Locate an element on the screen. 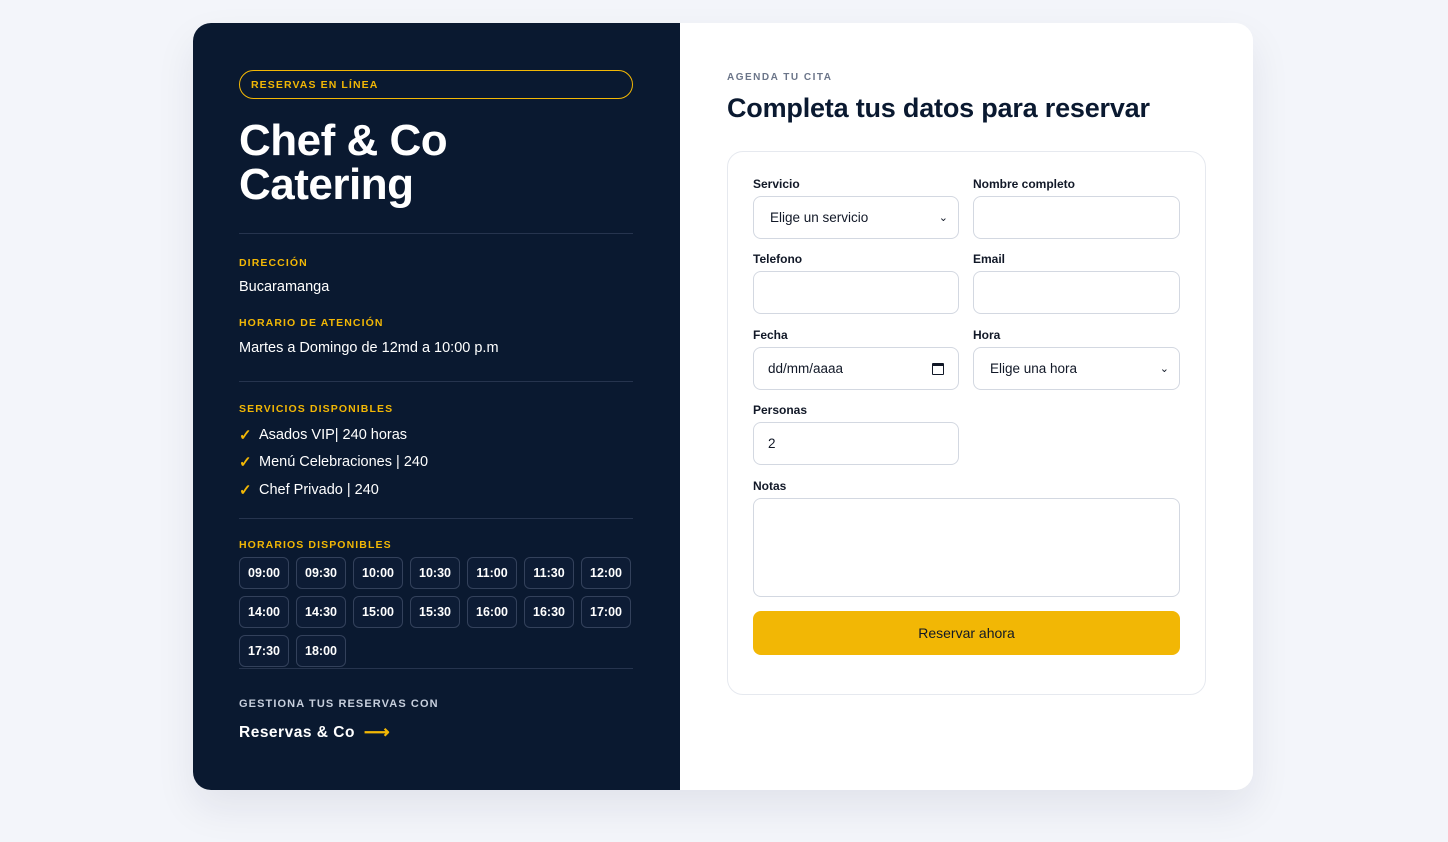 This screenshot has width=1448, height=842. service-select: Elige un servicio ⌄ is located at coordinates (856, 217).